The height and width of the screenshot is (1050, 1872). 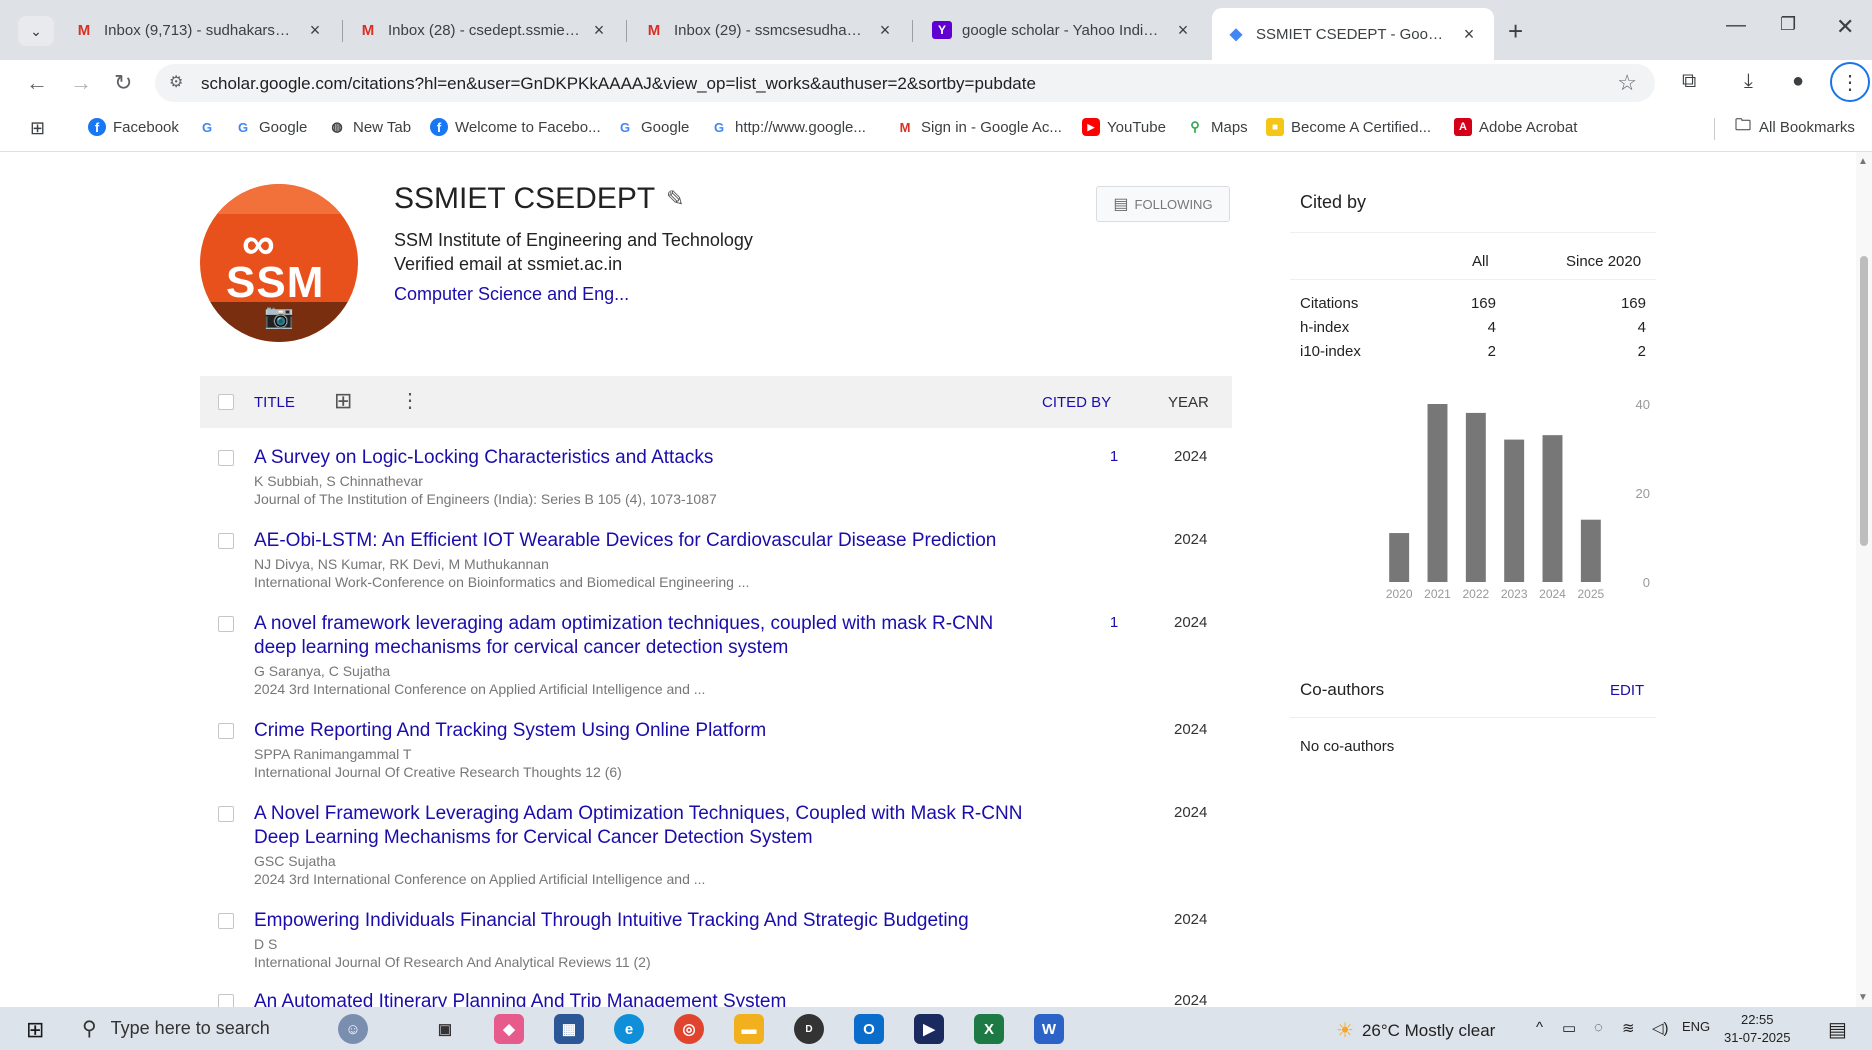 What do you see at coordinates (749, 1029) in the screenshot?
I see `file-explorer-icon: ▬` at bounding box center [749, 1029].